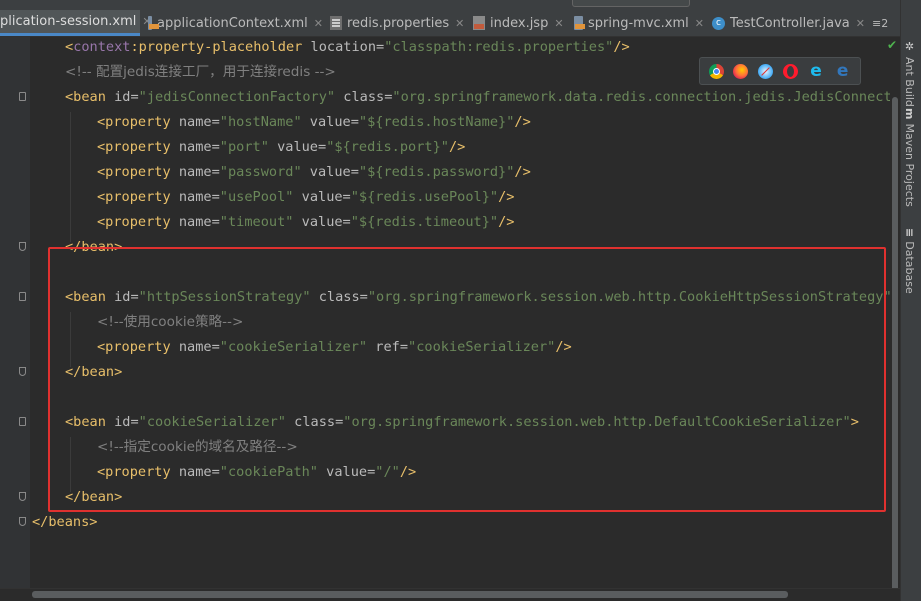 The height and width of the screenshot is (601, 921). I want to click on tab-applicationcontext-xml: applicationContext.xml ✕, so click(235, 23).